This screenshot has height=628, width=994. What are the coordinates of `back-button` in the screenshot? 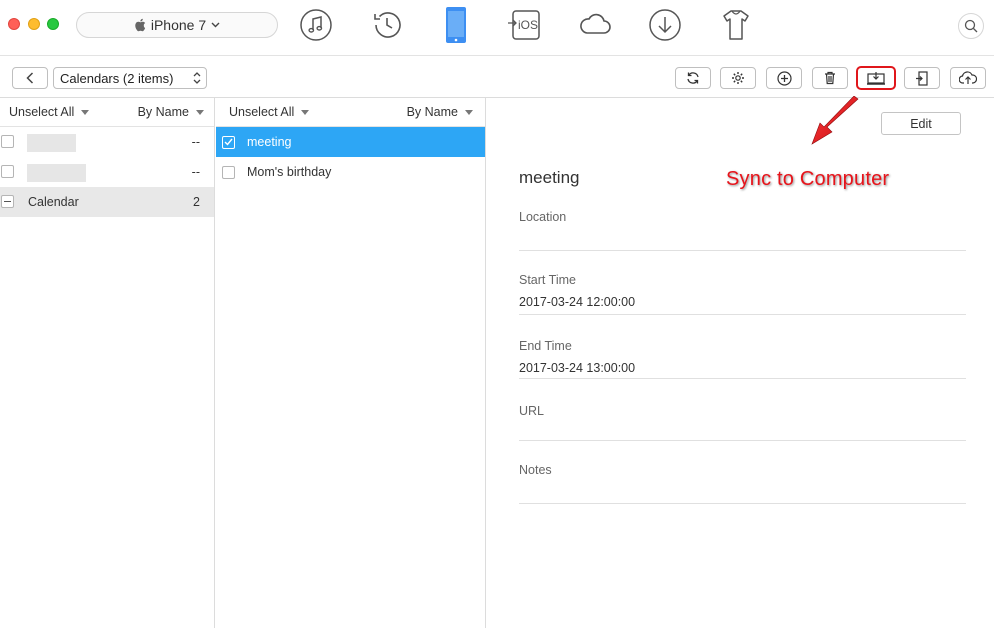 It's located at (30, 78).